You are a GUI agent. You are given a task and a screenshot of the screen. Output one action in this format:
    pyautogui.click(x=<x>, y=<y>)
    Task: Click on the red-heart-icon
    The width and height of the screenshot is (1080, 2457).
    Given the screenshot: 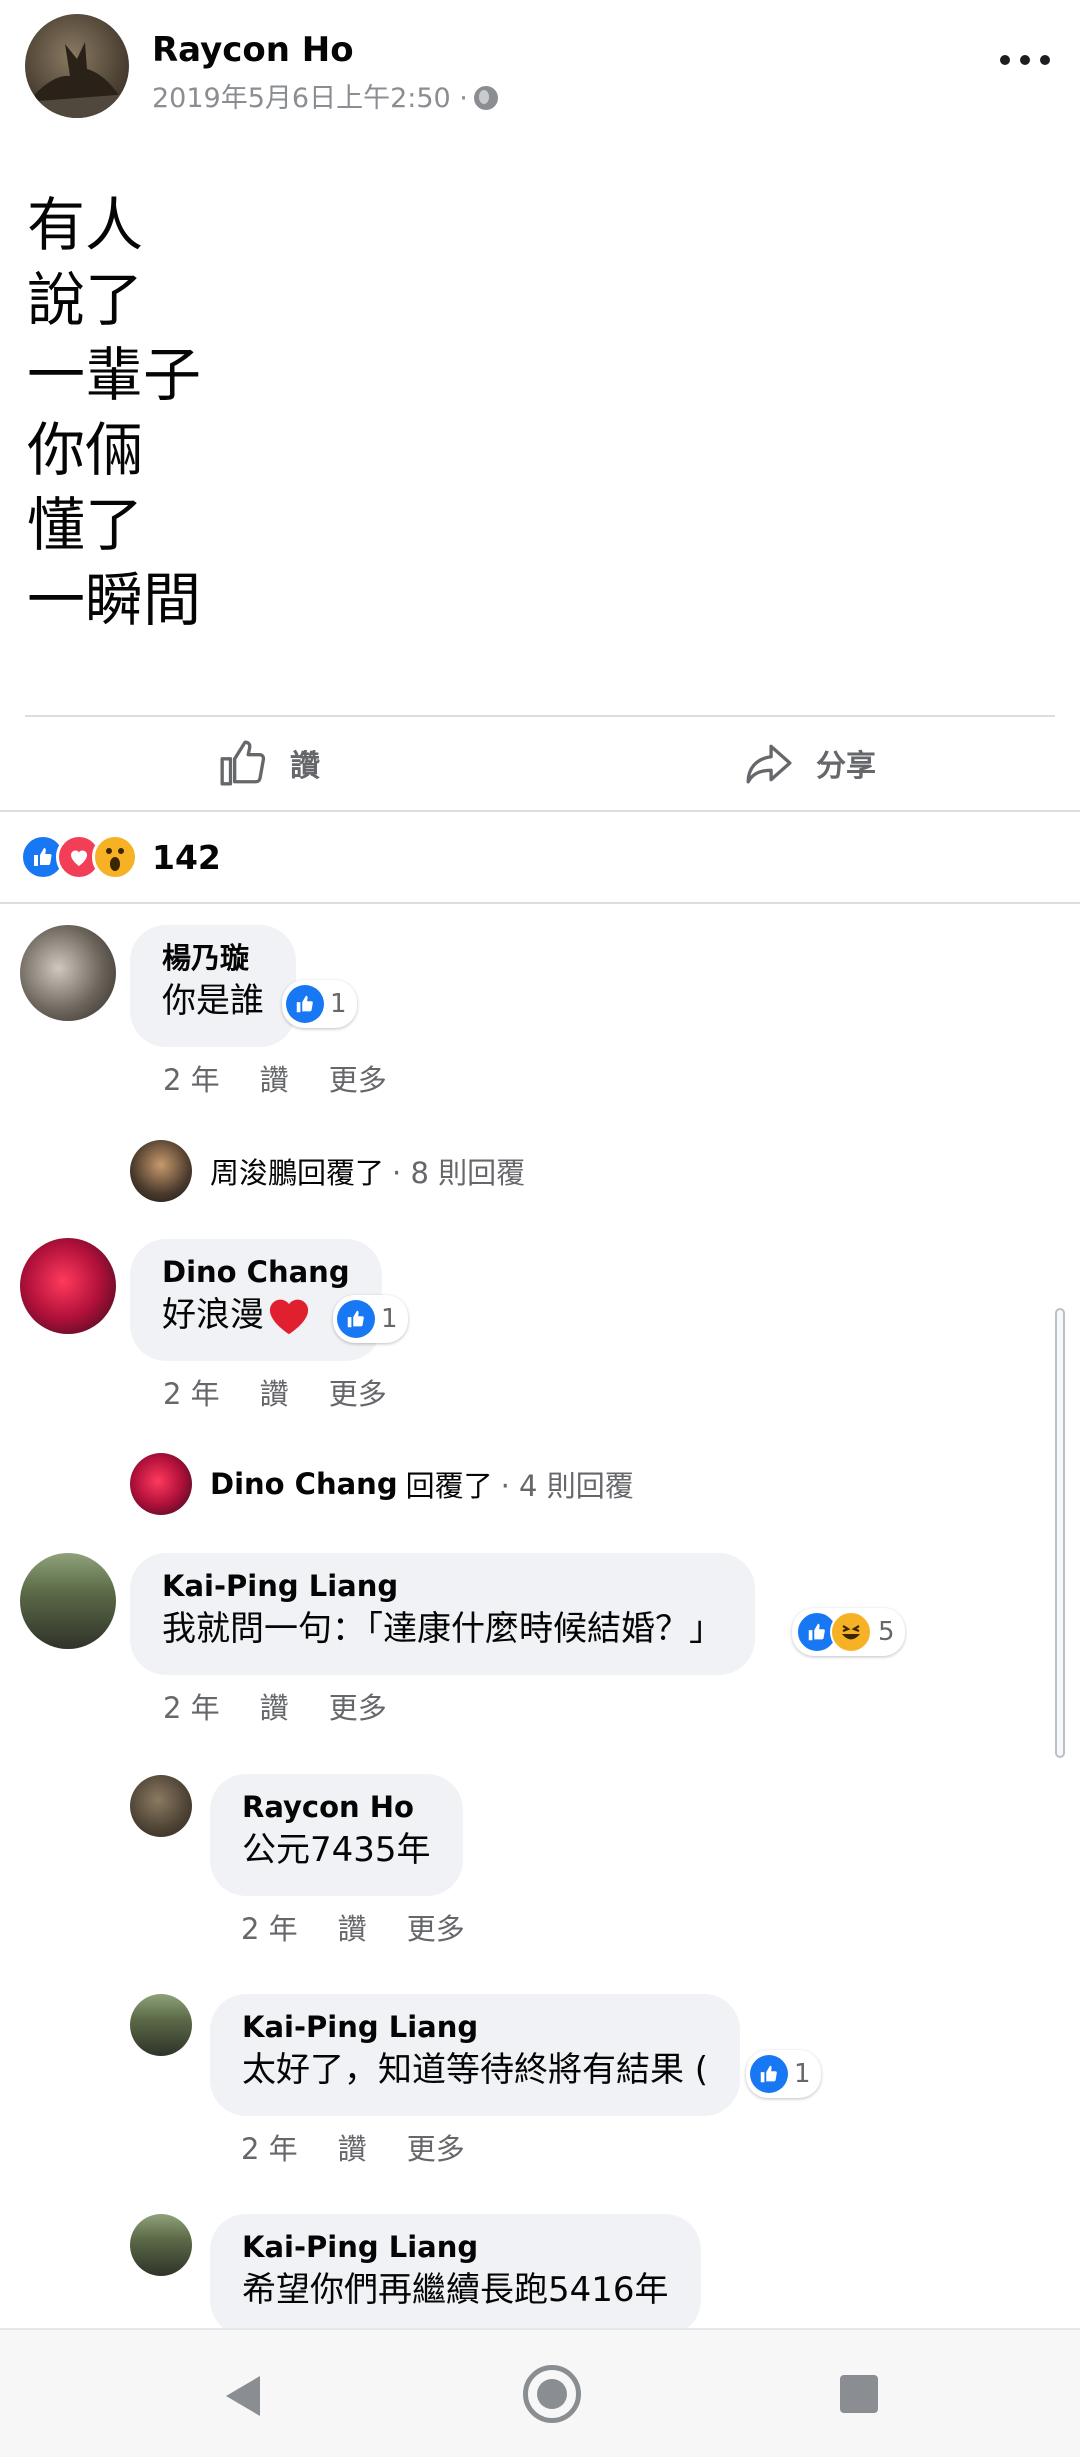 What is the action you would take?
    pyautogui.click(x=289, y=1317)
    